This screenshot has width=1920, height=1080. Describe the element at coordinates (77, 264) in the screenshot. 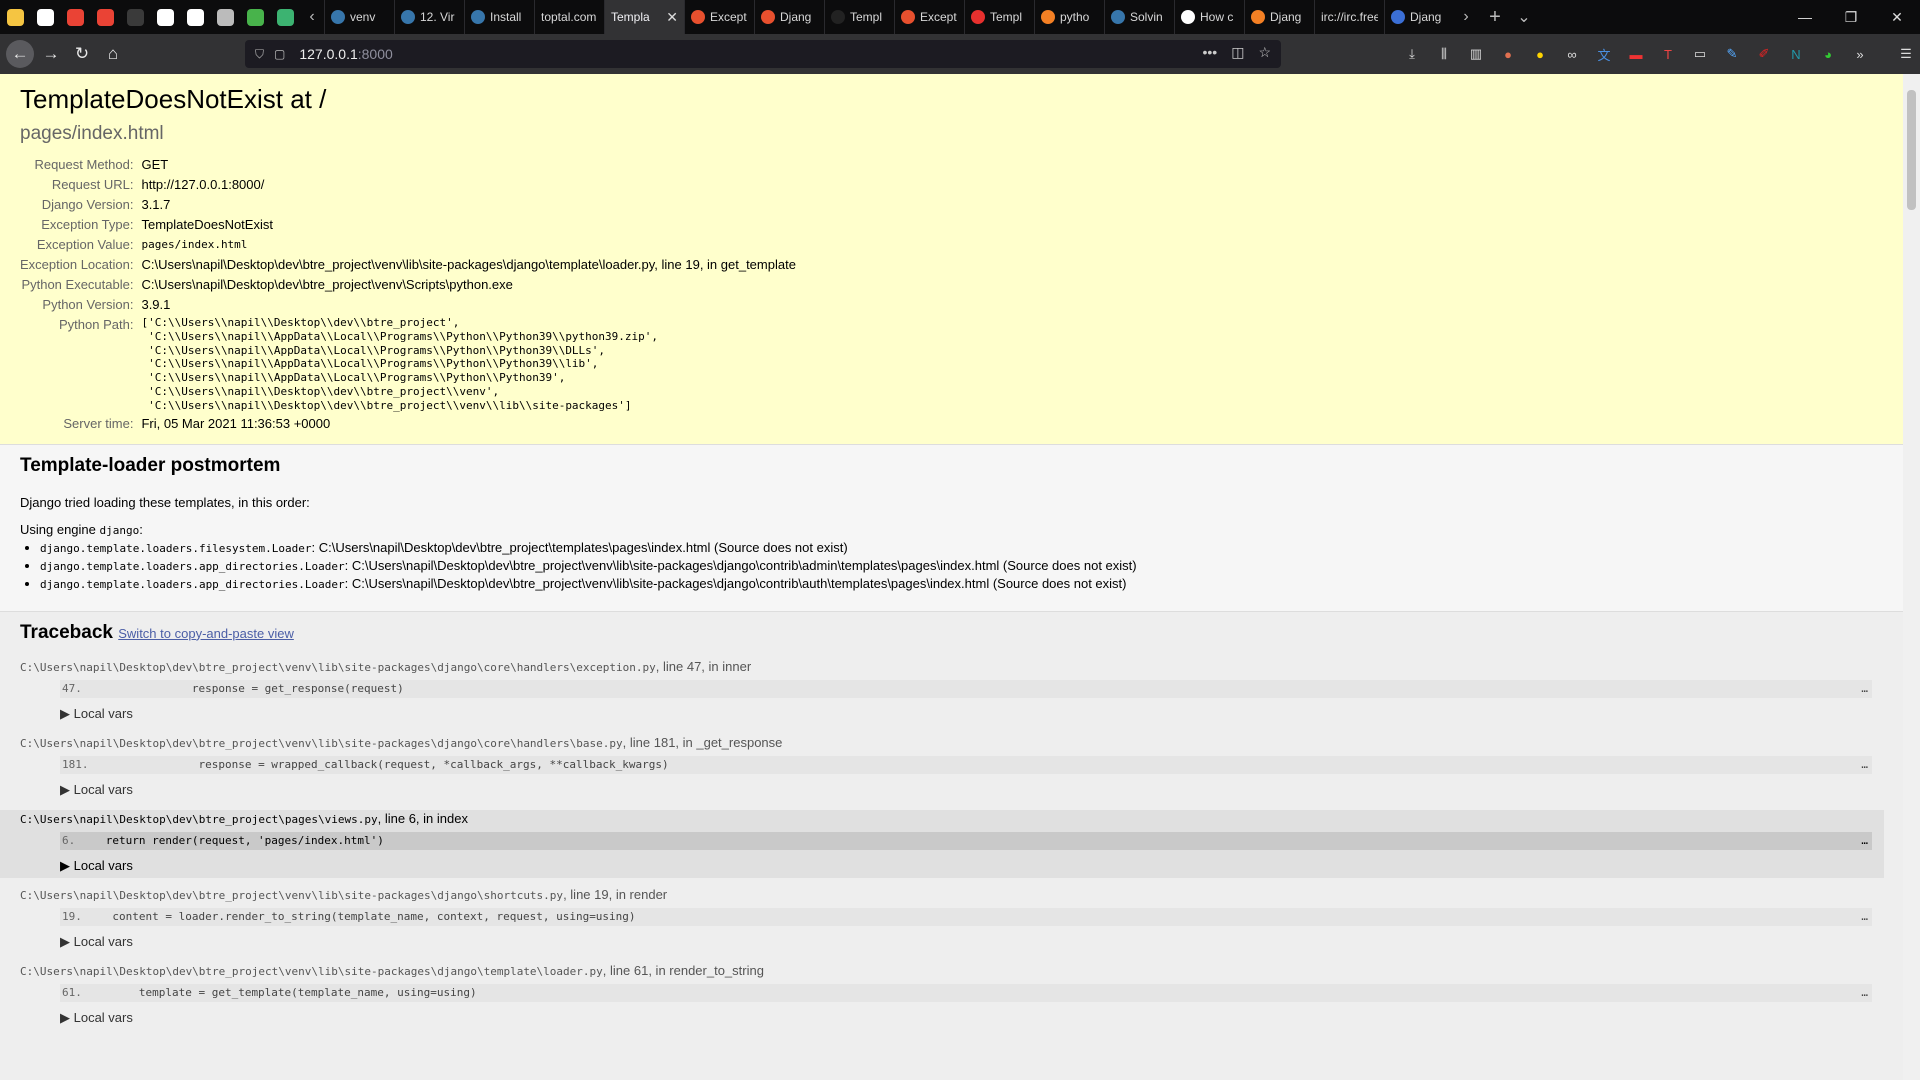

I see `meta-label: Exception Location:` at that location.